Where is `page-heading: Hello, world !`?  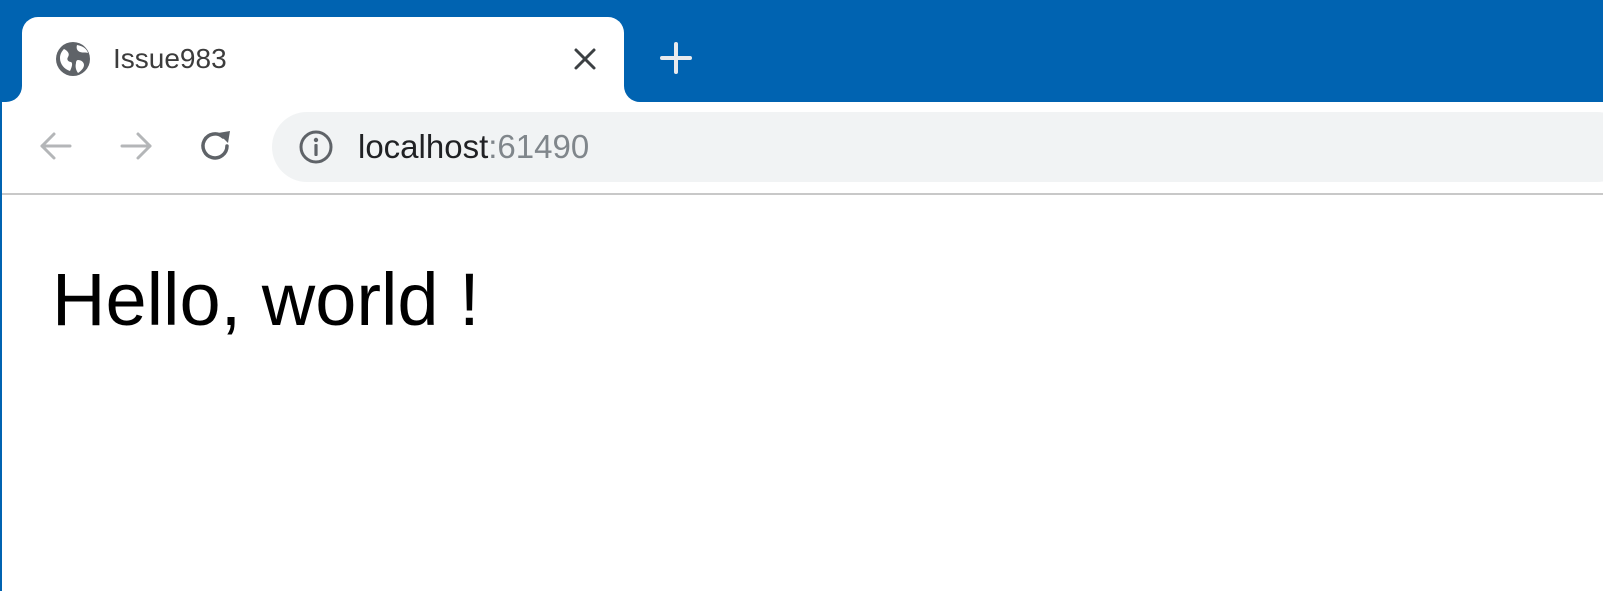
page-heading: Hello, world ! is located at coordinates (266, 299).